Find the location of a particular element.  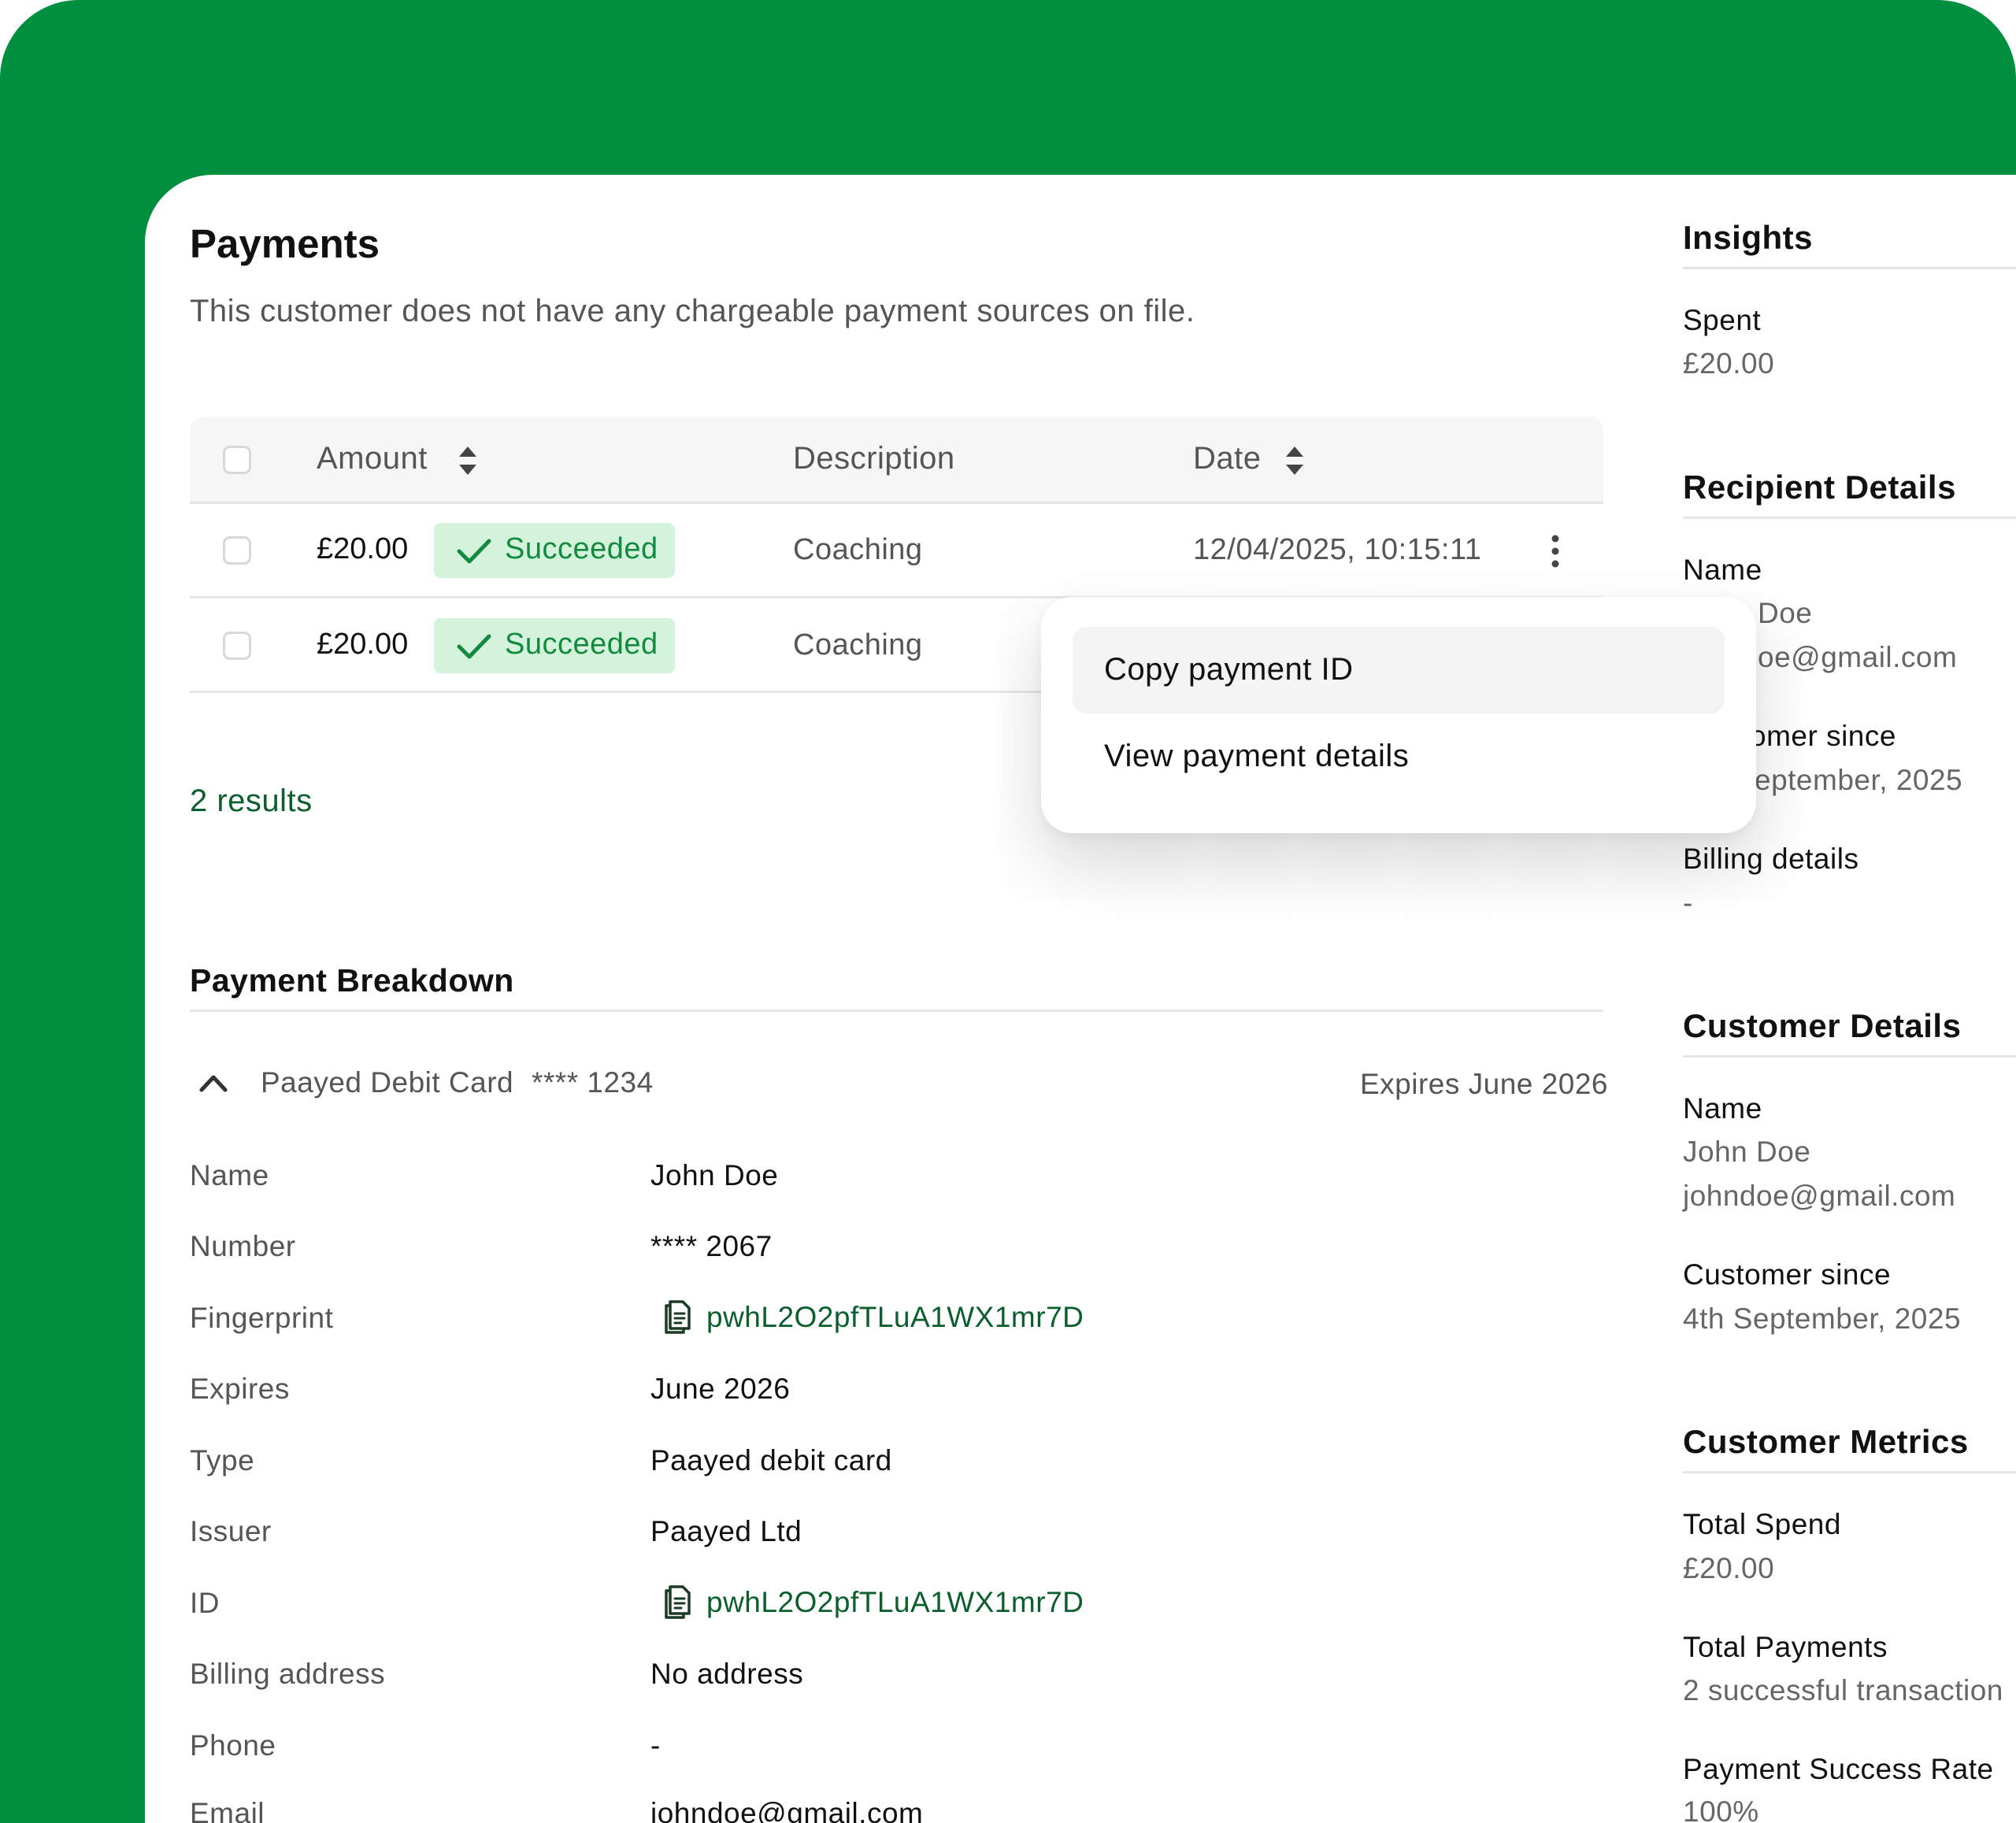

total-payments-label: Total Payments is located at coordinates (1785, 1647).